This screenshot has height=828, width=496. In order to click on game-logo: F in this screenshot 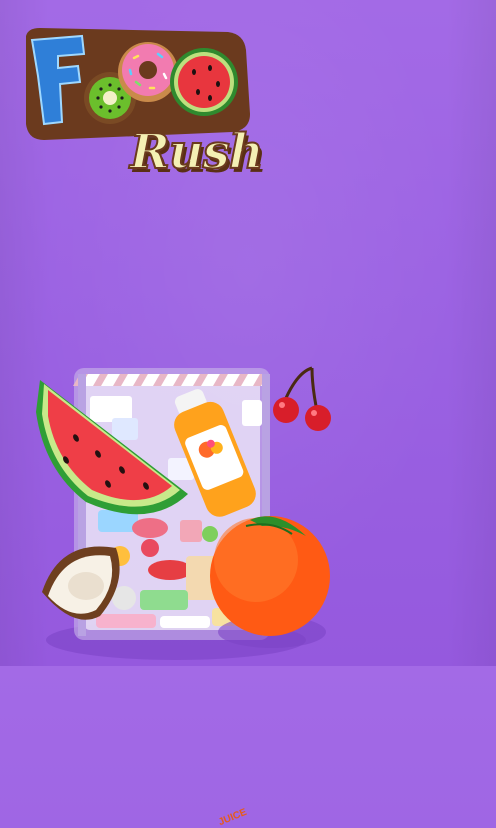, I will do `click(148, 99)`.